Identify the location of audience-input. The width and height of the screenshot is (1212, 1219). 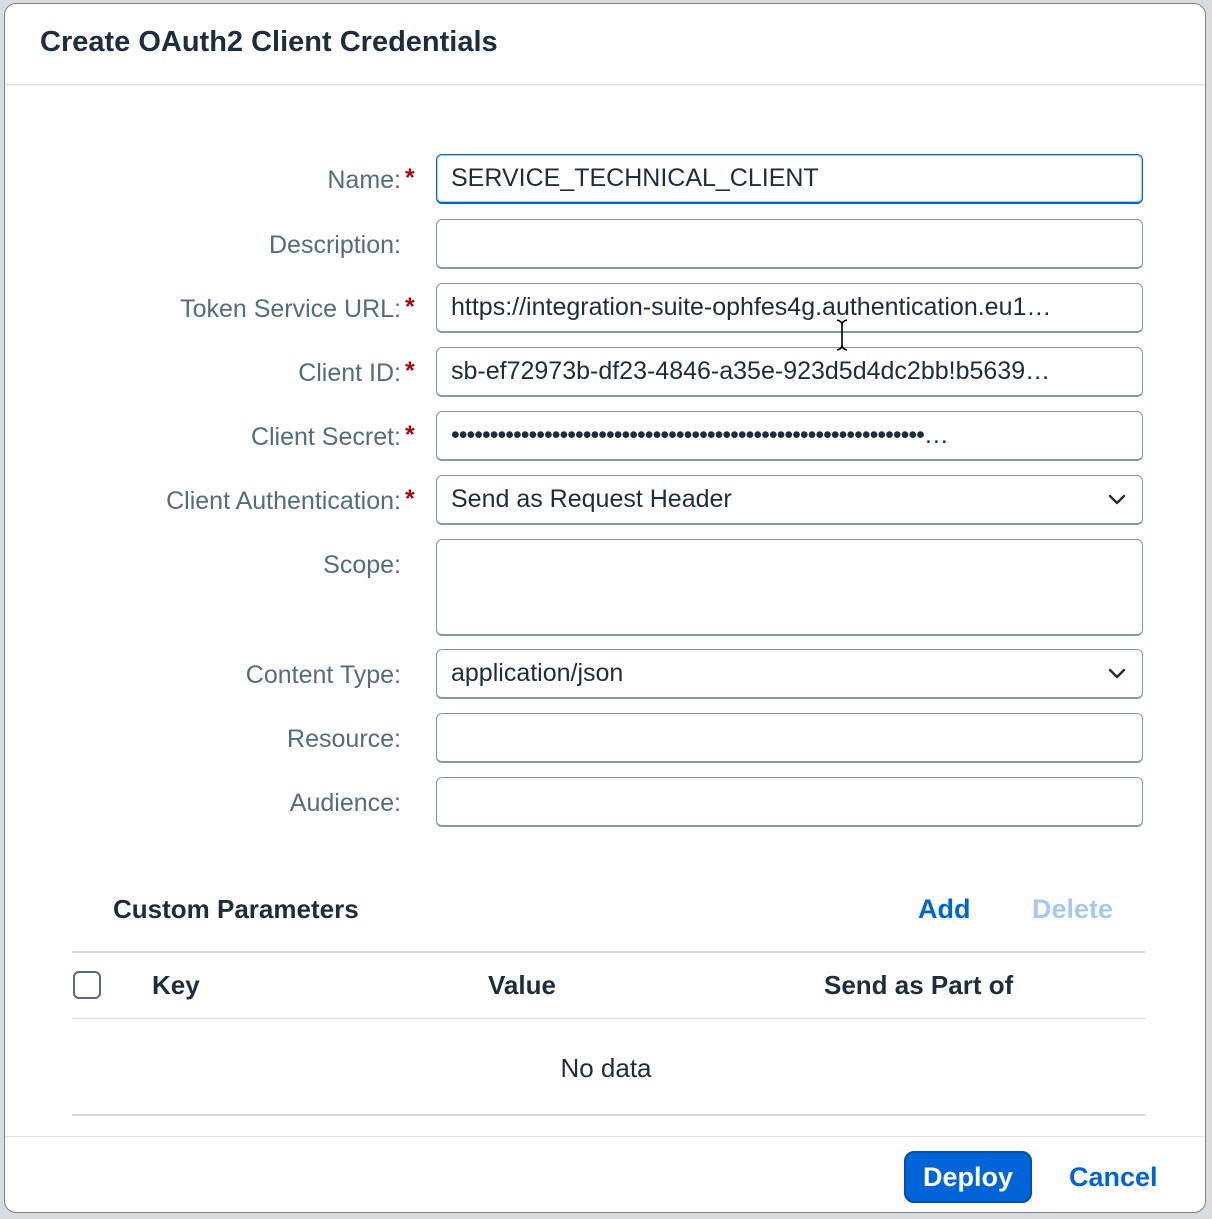
(789, 802).